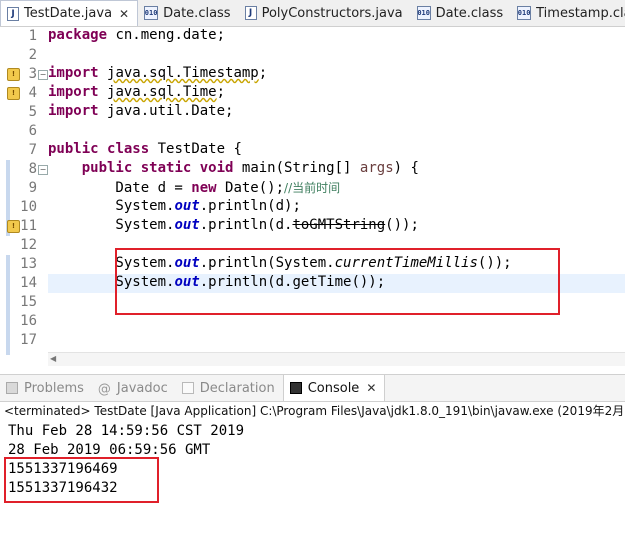 This screenshot has height=551, width=625. Describe the element at coordinates (104, 389) in the screenshot. I see `javadoc-icon: @` at that location.